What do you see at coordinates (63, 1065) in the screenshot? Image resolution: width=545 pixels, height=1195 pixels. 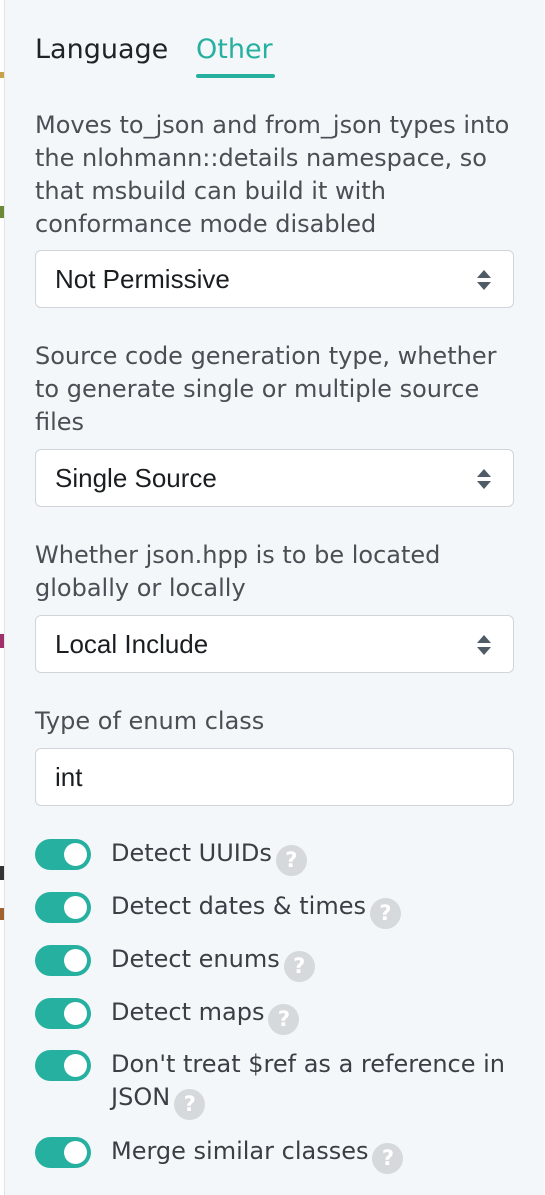 I see `ignore-ref-toggle` at bounding box center [63, 1065].